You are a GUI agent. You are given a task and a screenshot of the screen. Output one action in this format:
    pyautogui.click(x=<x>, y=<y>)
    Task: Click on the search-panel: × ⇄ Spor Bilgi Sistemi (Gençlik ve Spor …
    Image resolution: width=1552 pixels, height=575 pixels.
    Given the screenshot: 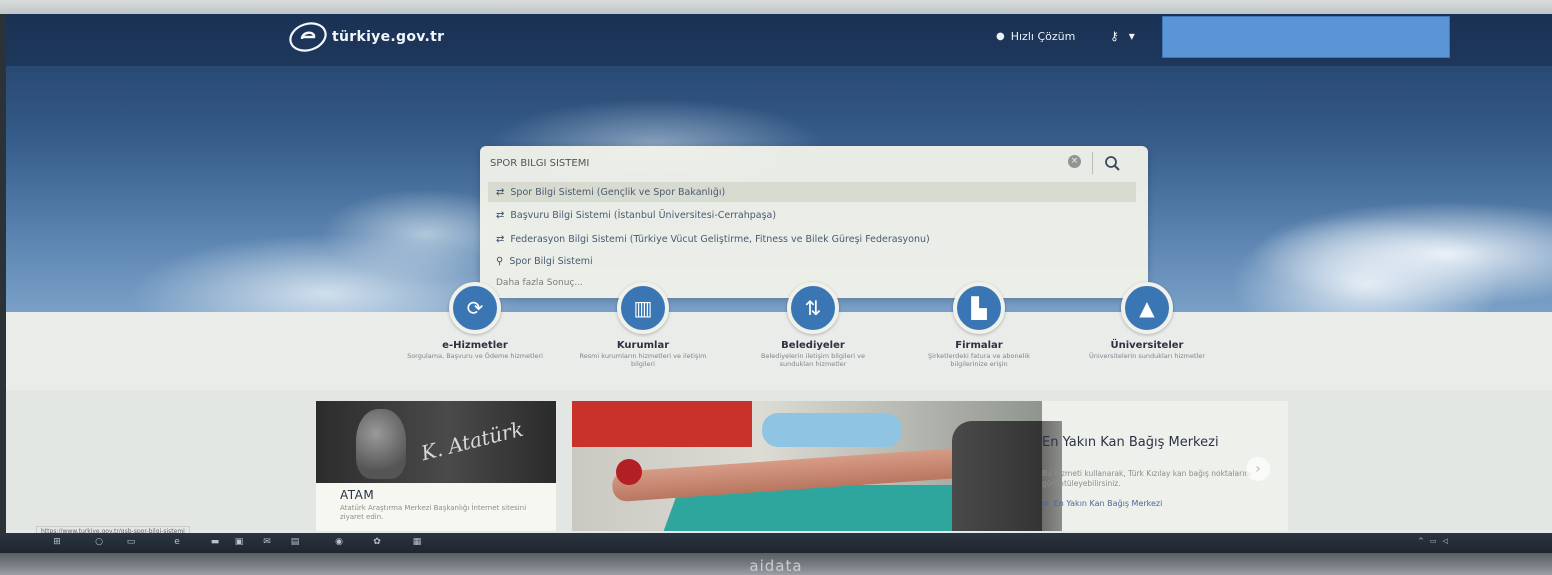 What is the action you would take?
    pyautogui.click(x=814, y=222)
    